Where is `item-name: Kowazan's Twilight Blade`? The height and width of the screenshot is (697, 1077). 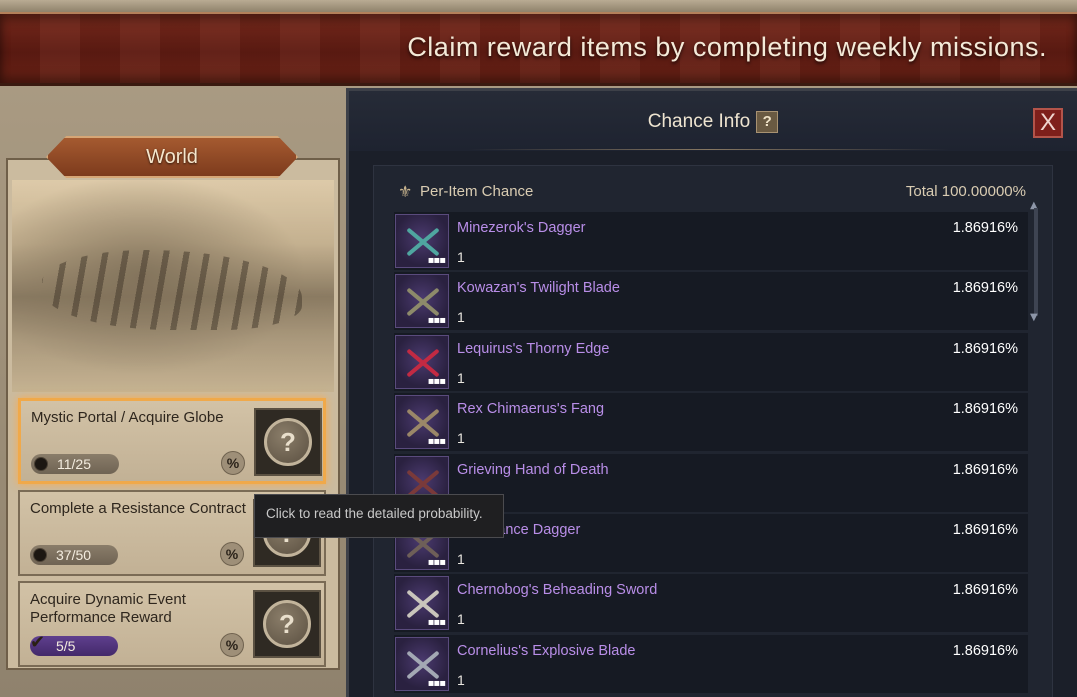 item-name: Kowazan's Twilight Blade is located at coordinates (538, 288).